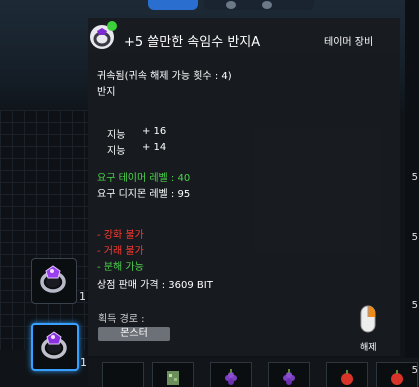 The height and width of the screenshot is (387, 419). Describe the element at coordinates (120, 251) in the screenshot. I see `restriction-trade: - 거래 불가` at that location.